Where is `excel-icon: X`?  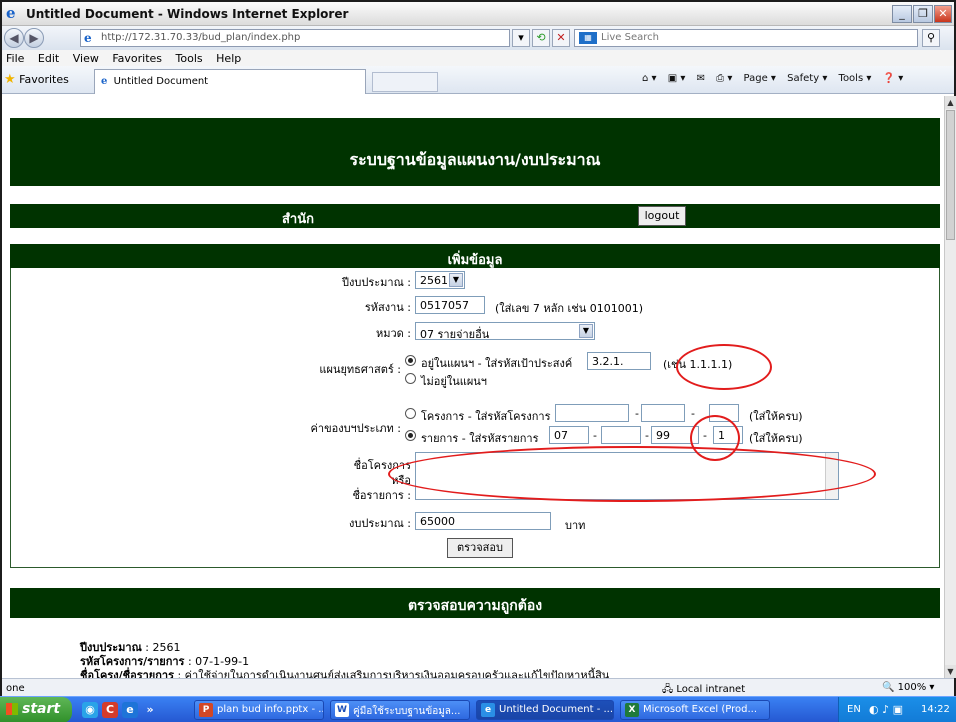
excel-icon: X is located at coordinates (632, 710).